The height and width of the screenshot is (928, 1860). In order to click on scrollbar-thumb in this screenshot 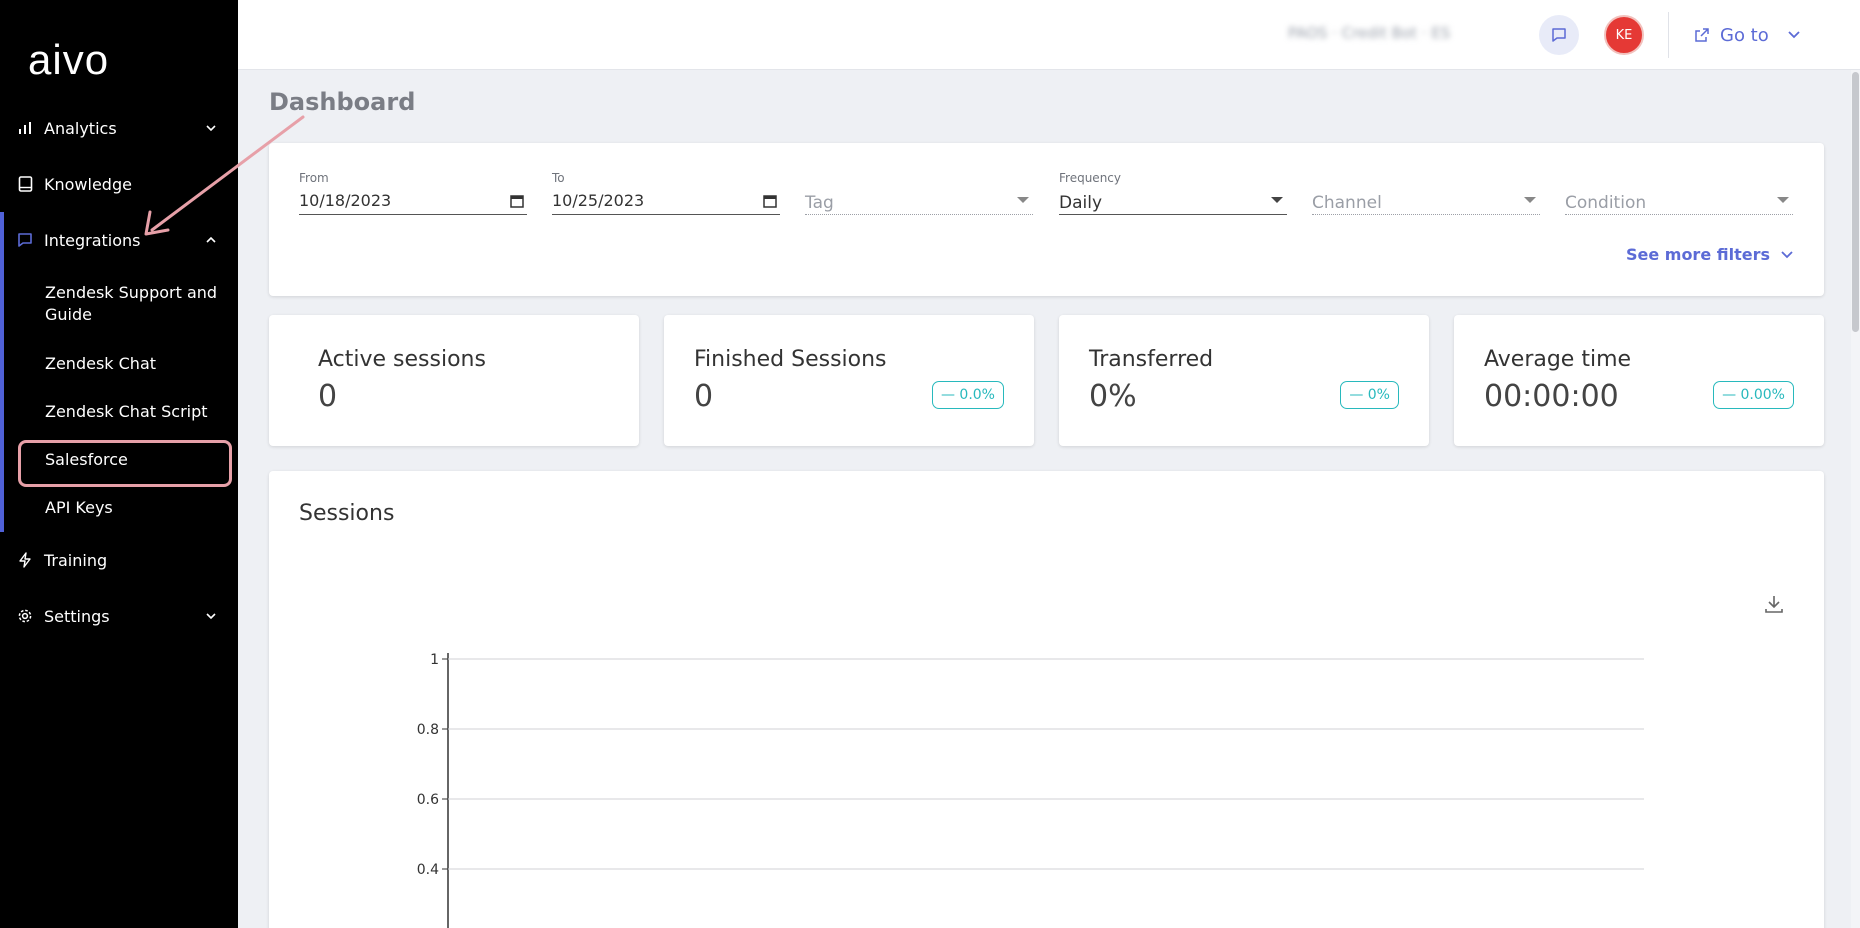, I will do `click(1855, 202)`.